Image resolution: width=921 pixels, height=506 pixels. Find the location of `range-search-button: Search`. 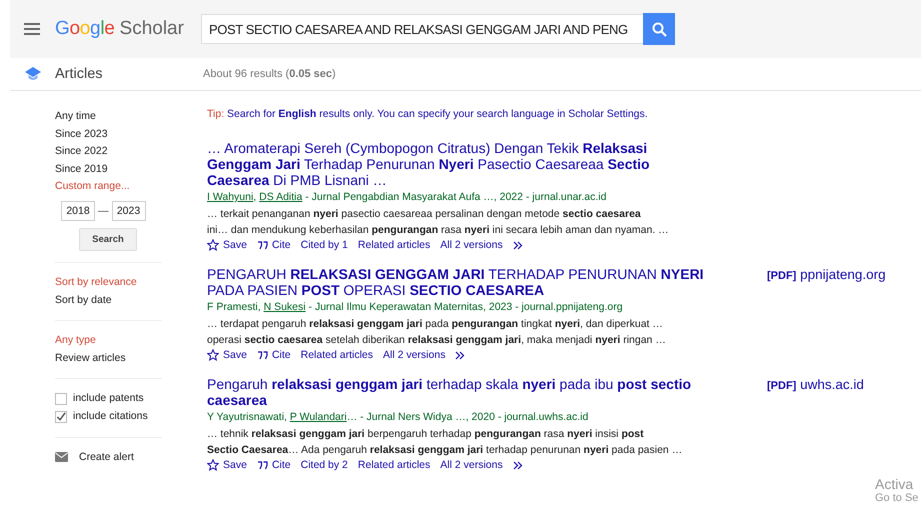

range-search-button: Search is located at coordinates (108, 239).